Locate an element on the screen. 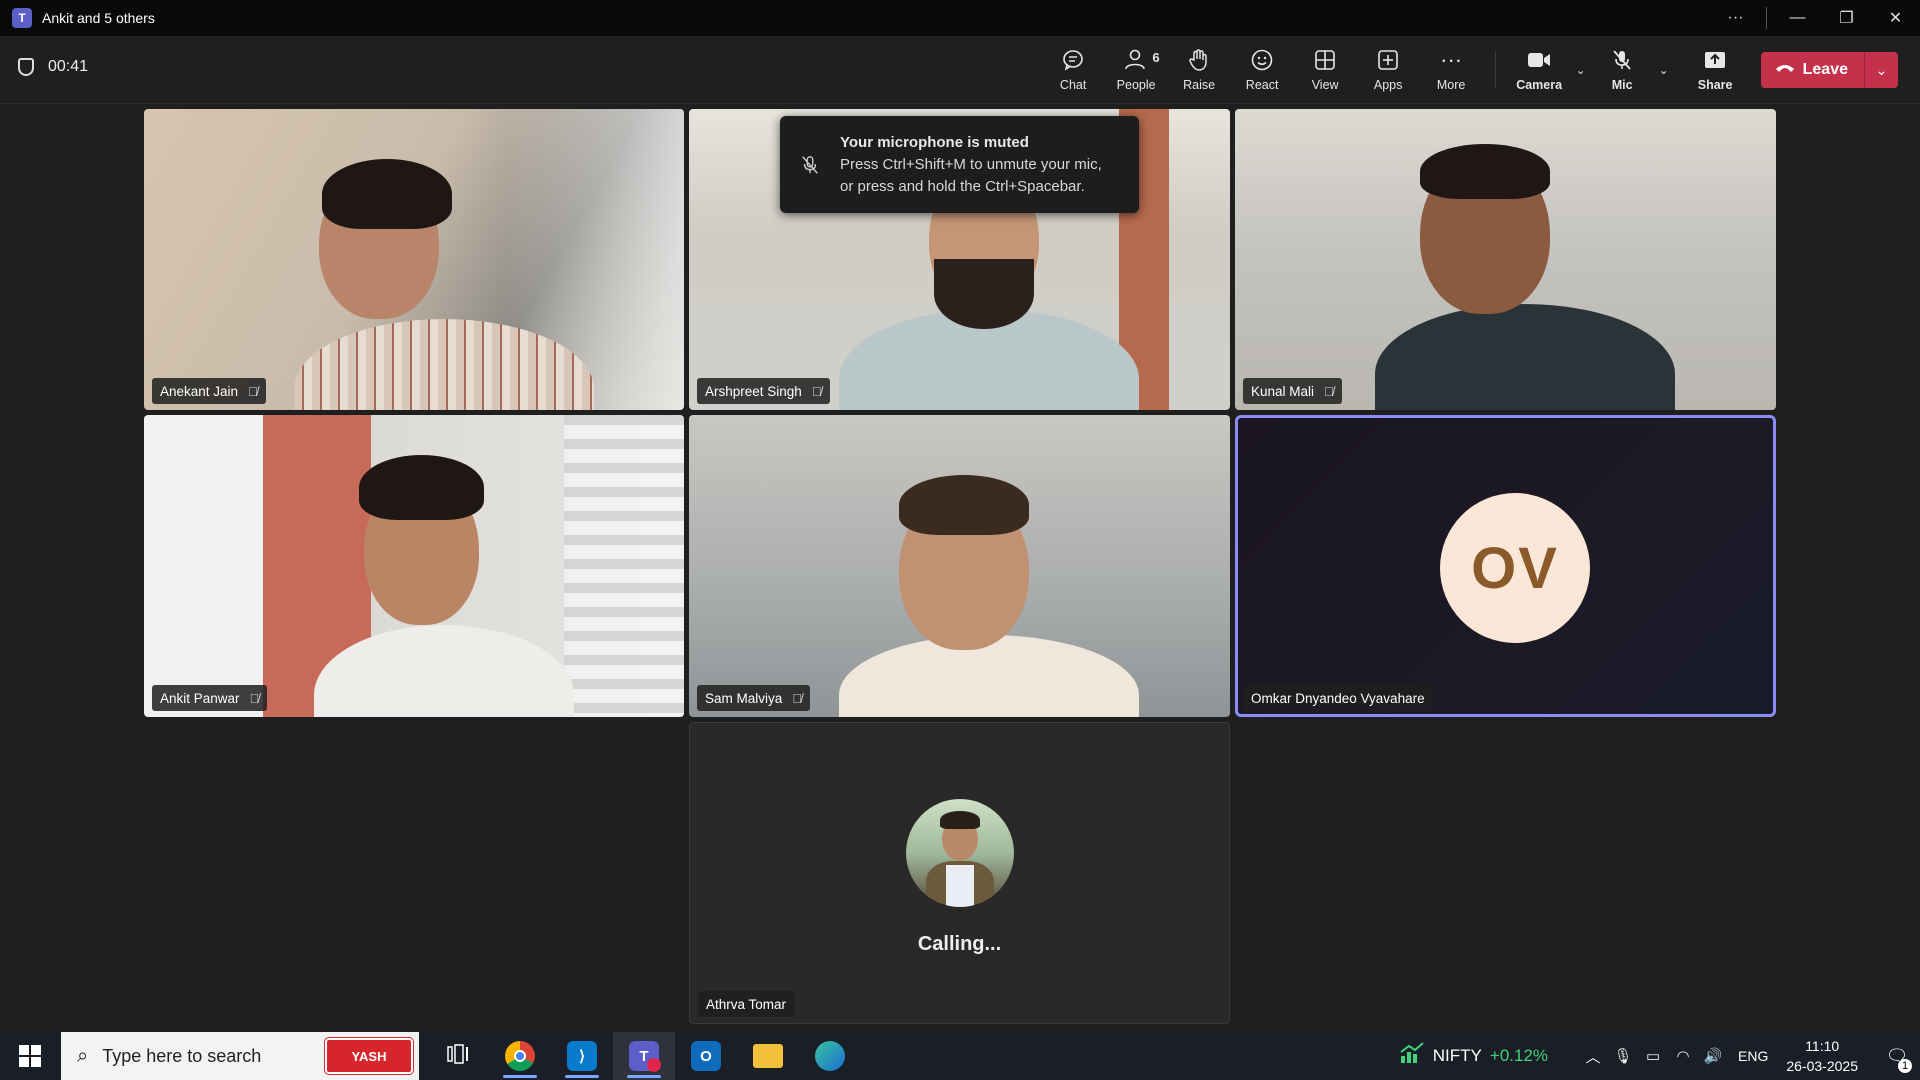 The image size is (1920, 1080). notification-count: 1 is located at coordinates (1905, 1065).